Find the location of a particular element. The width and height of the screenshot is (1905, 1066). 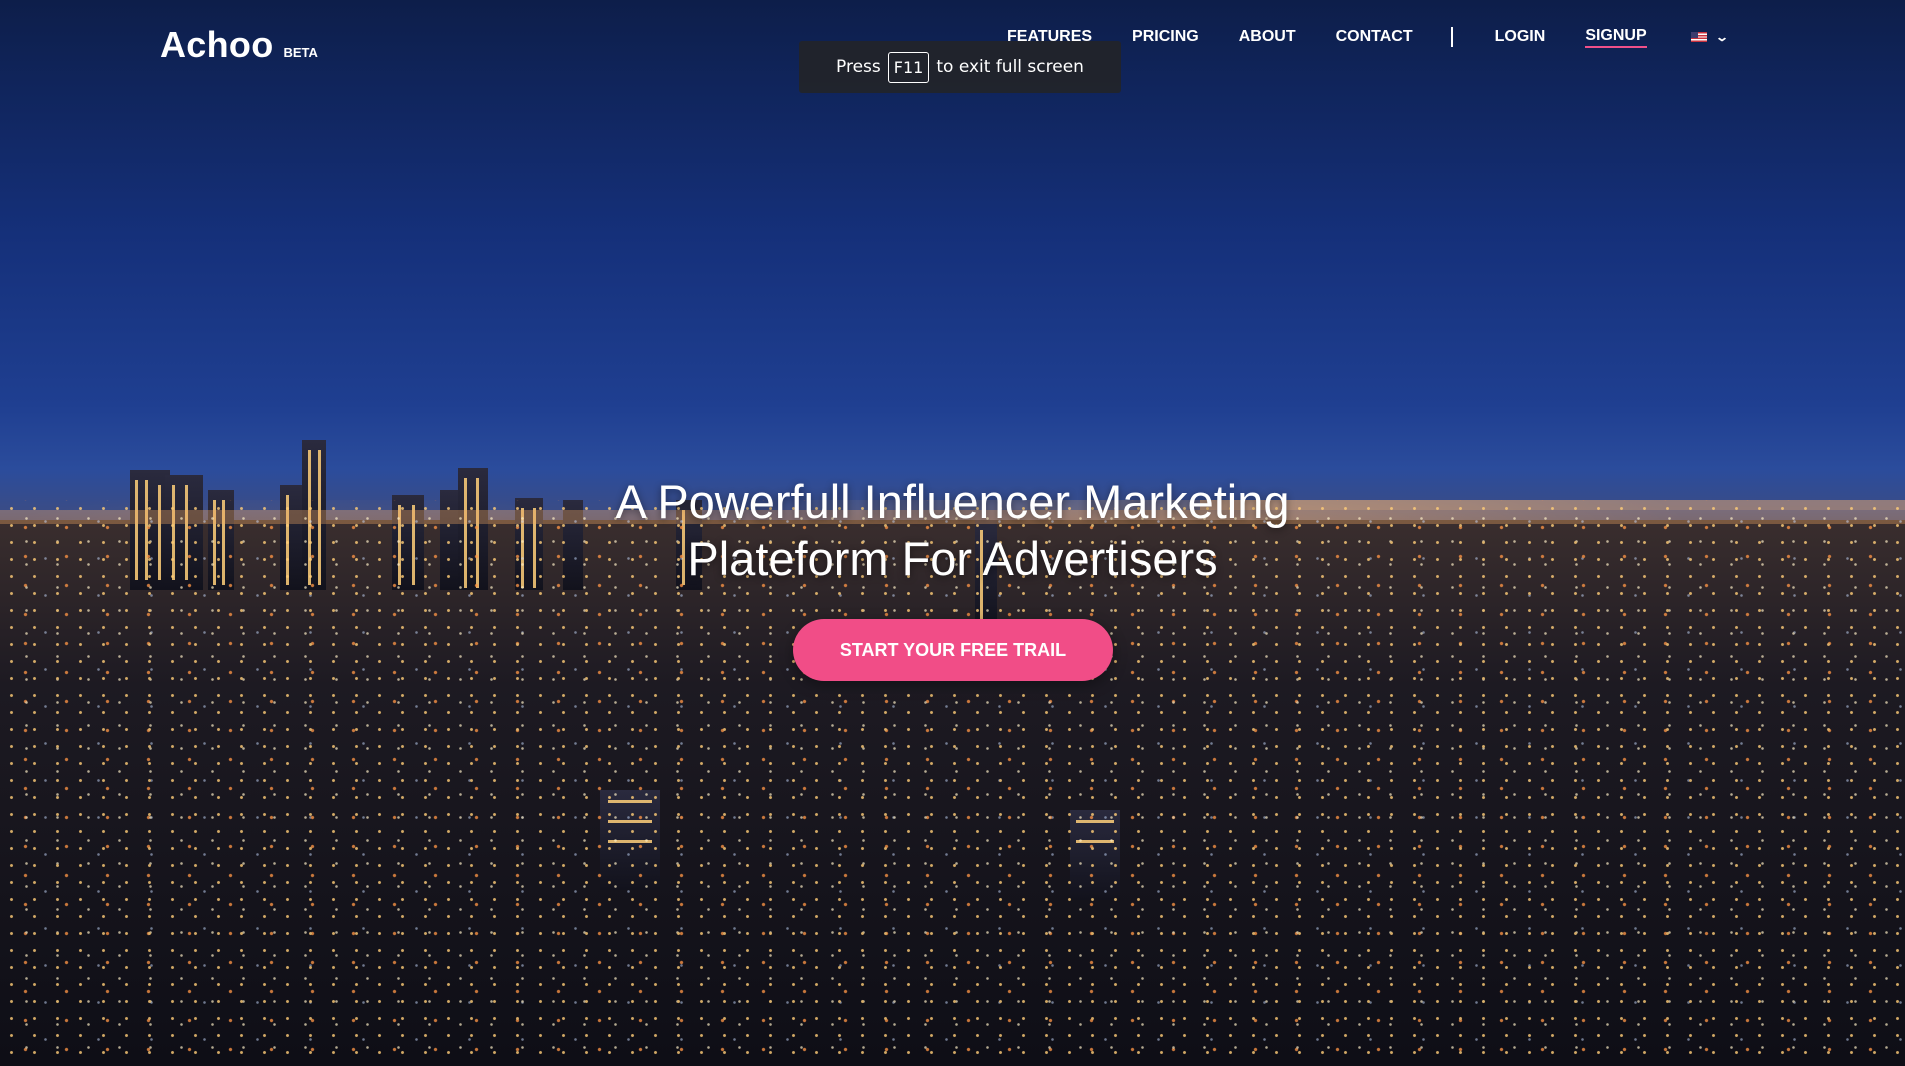

nav-link-pricing: PRICING is located at coordinates (1165, 37).